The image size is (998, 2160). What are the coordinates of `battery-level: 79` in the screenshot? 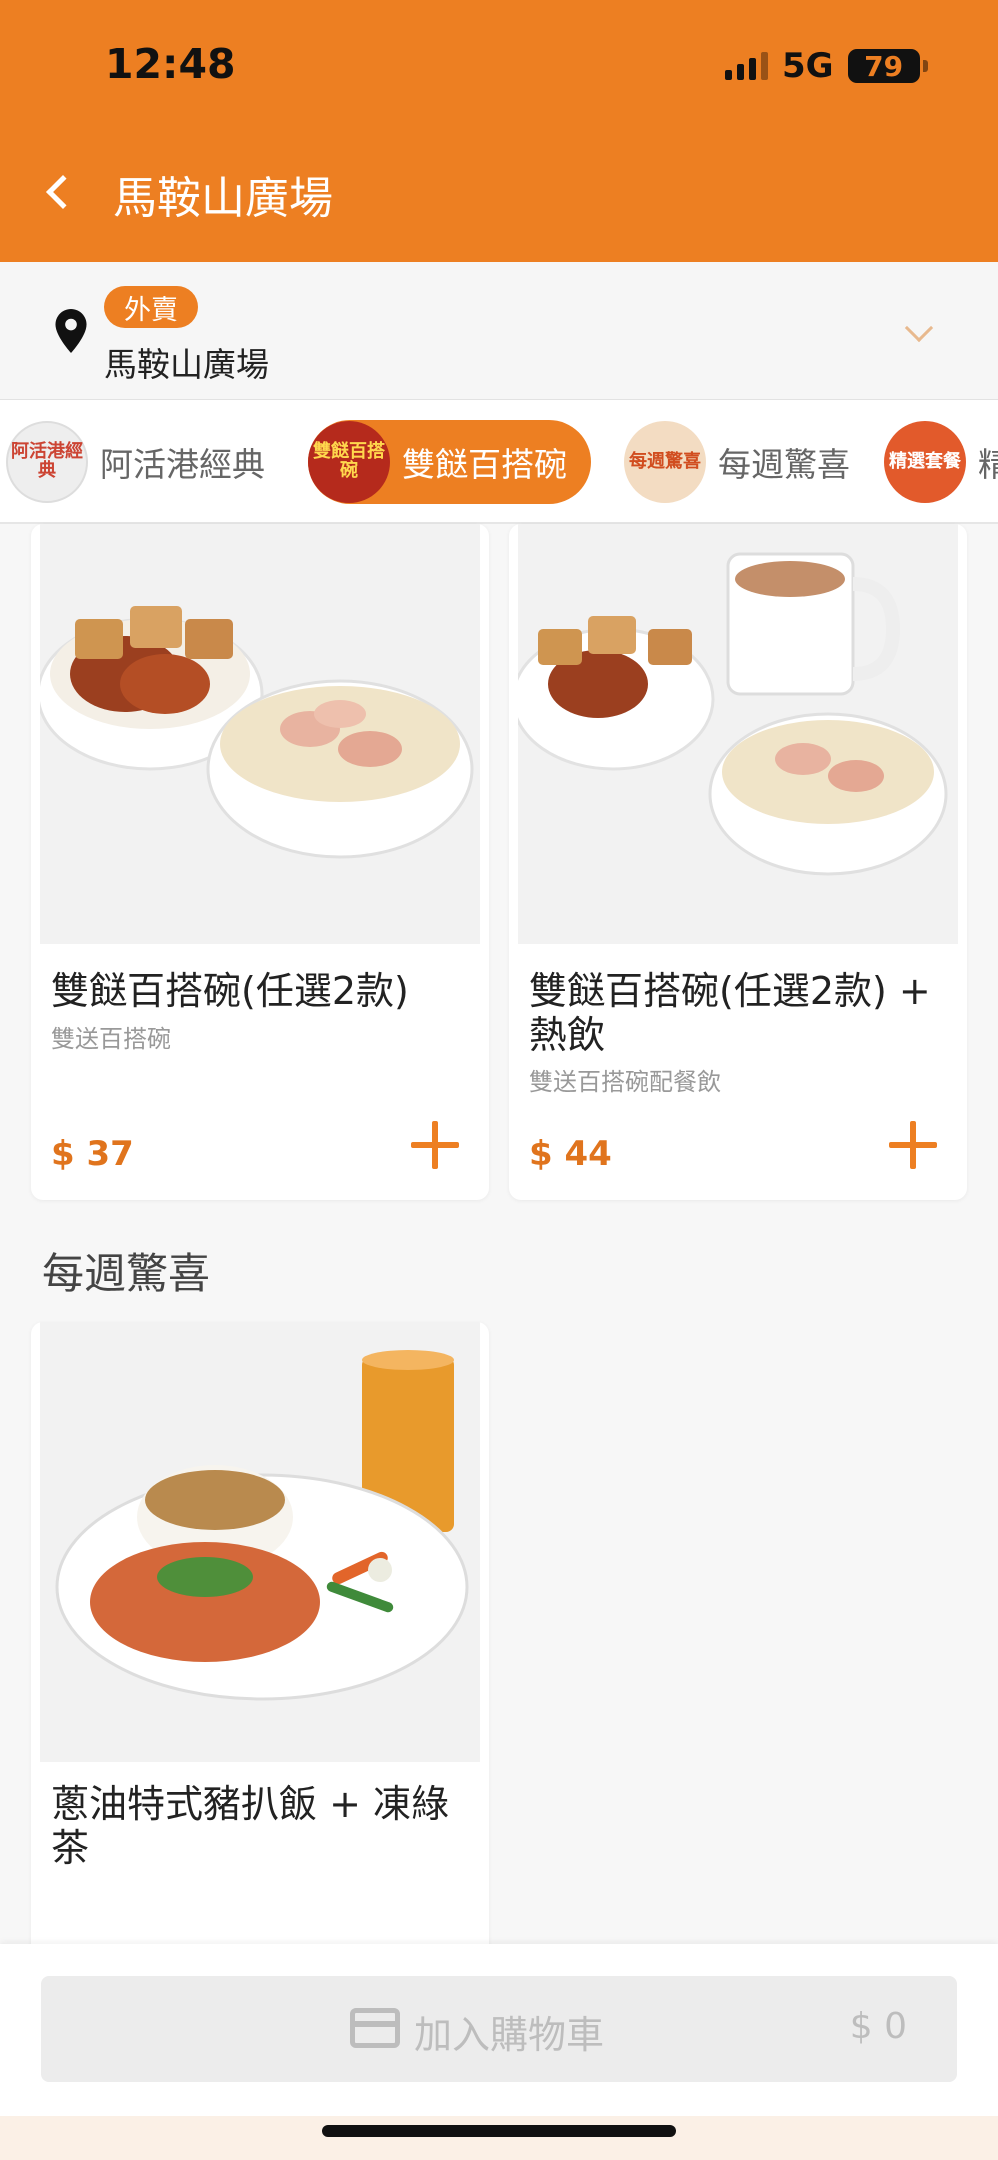 It's located at (884, 66).